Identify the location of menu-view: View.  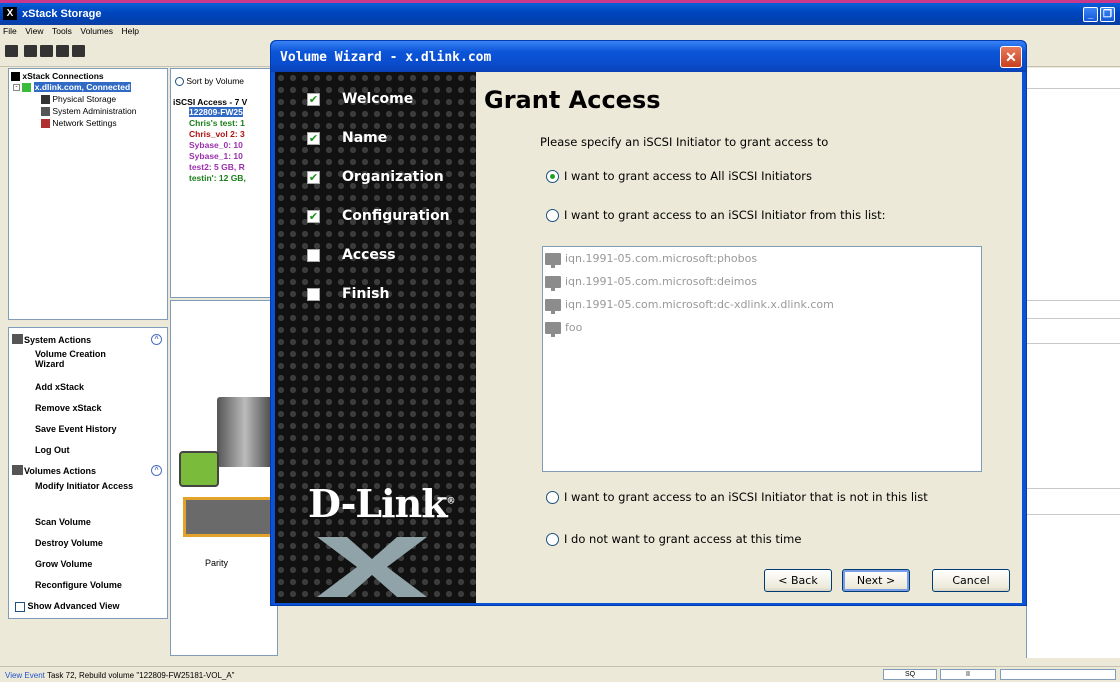
(34, 30).